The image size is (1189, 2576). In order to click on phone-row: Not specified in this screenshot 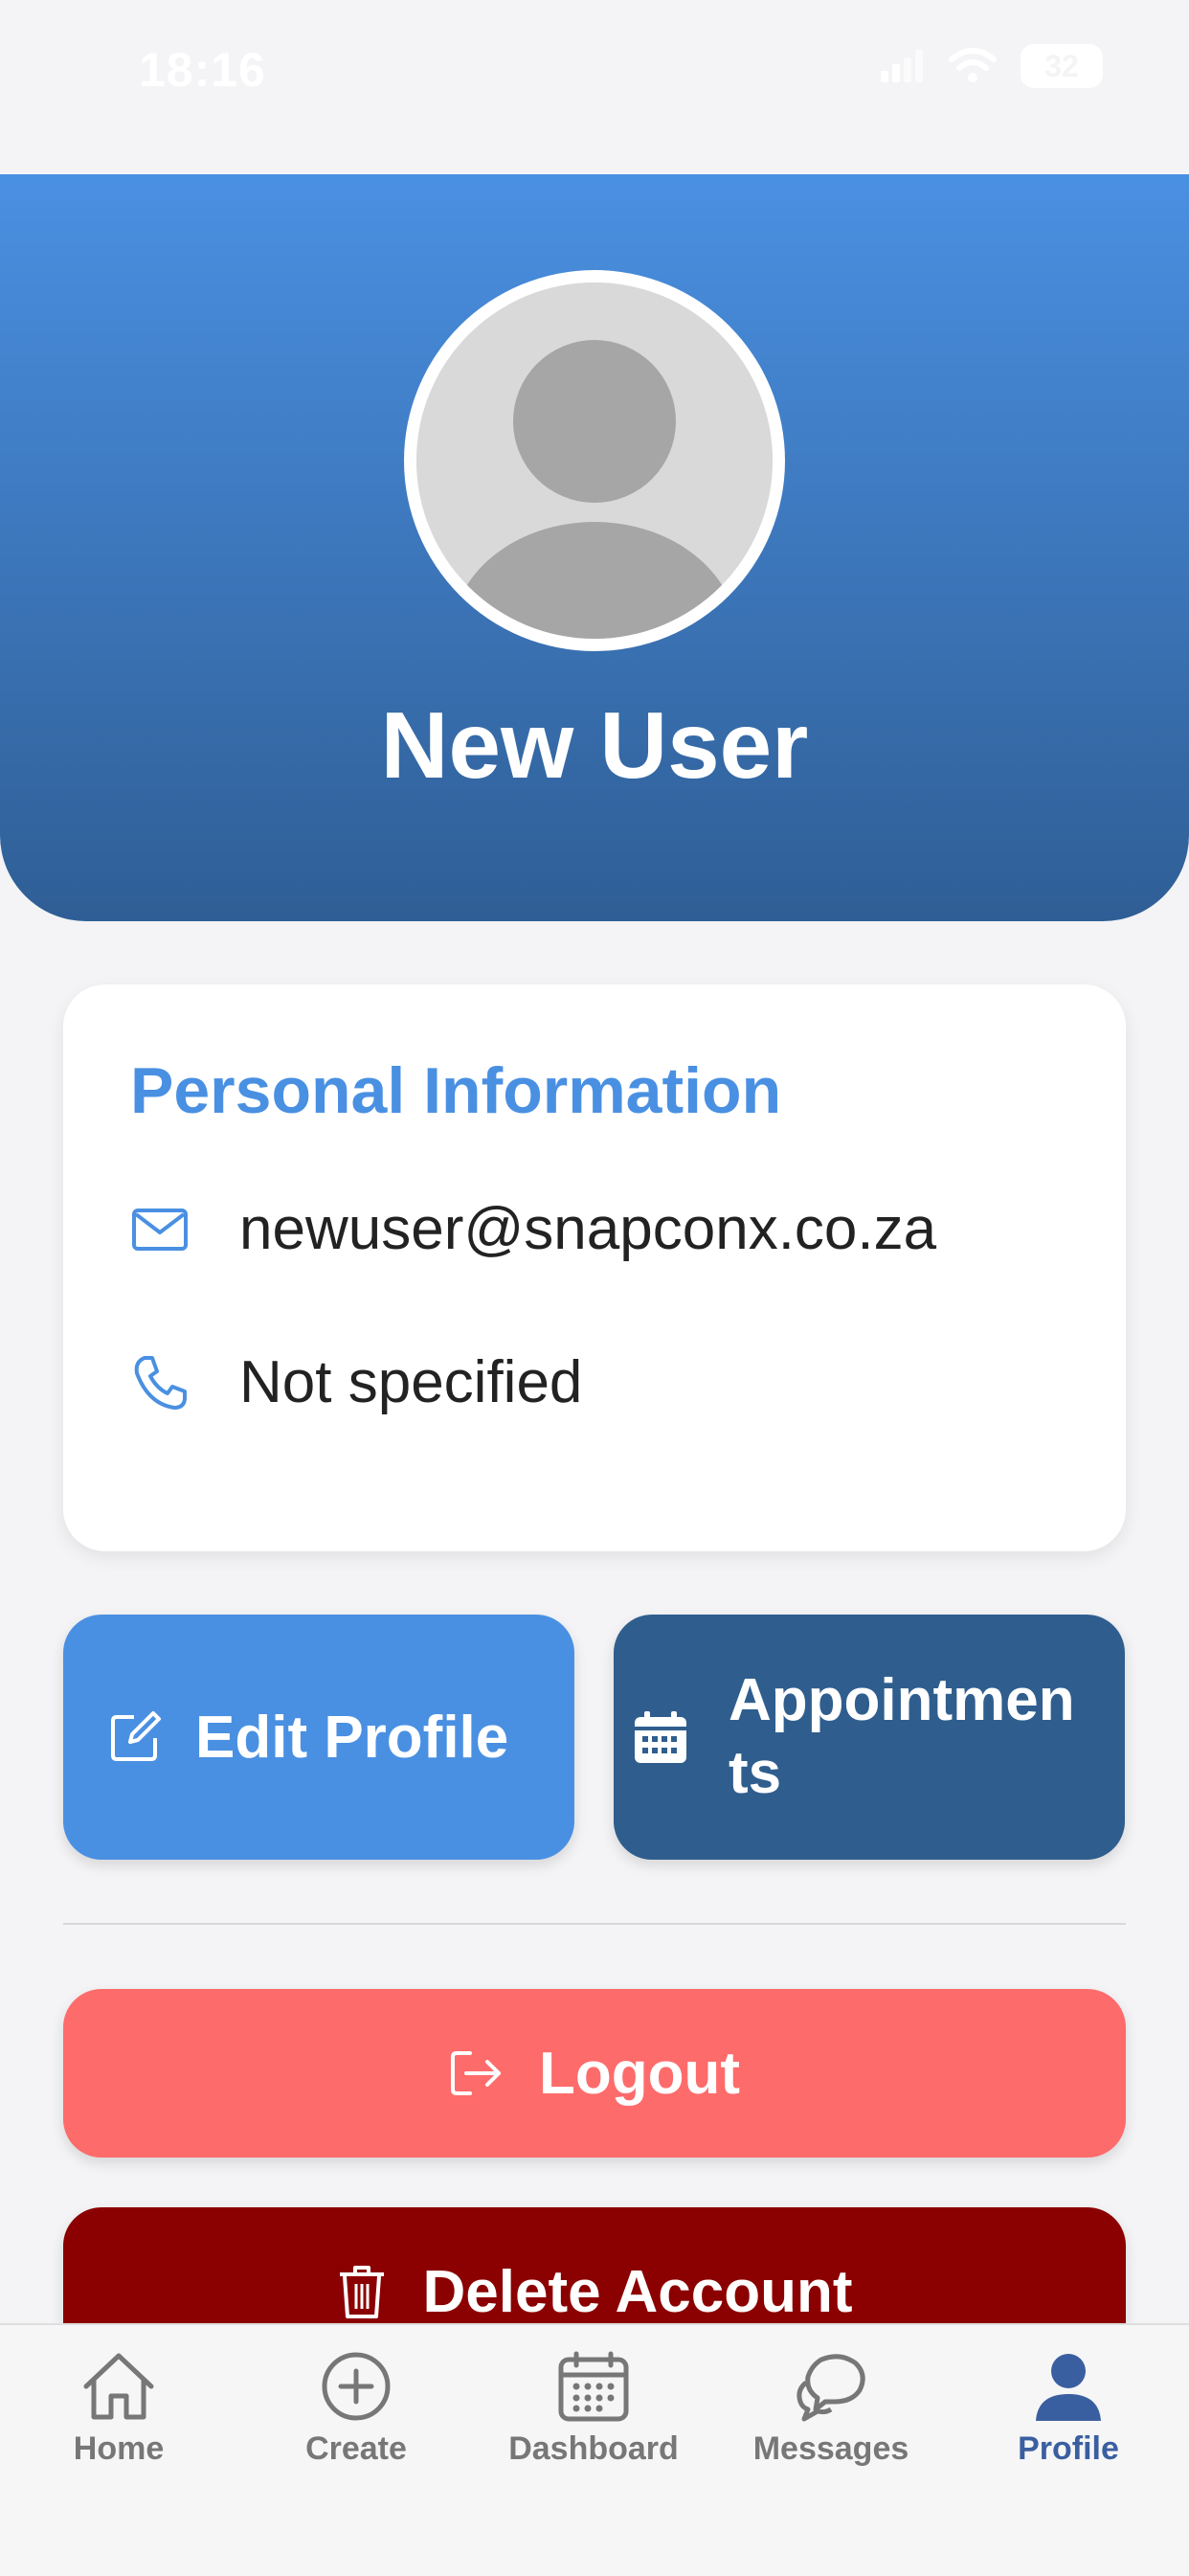, I will do `click(356, 1382)`.